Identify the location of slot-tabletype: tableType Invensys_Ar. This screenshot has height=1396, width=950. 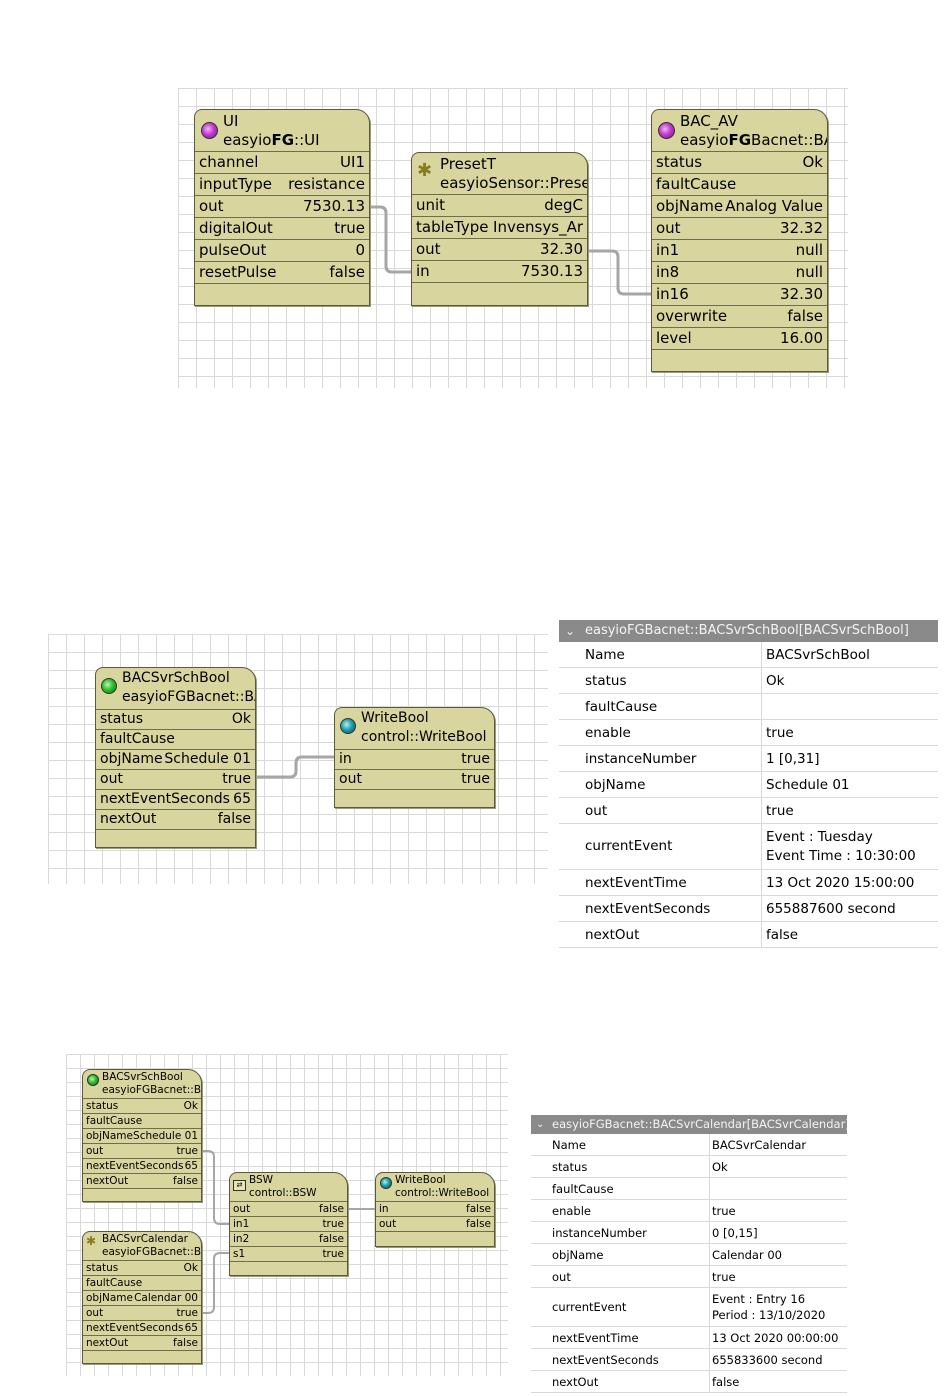
(499, 227).